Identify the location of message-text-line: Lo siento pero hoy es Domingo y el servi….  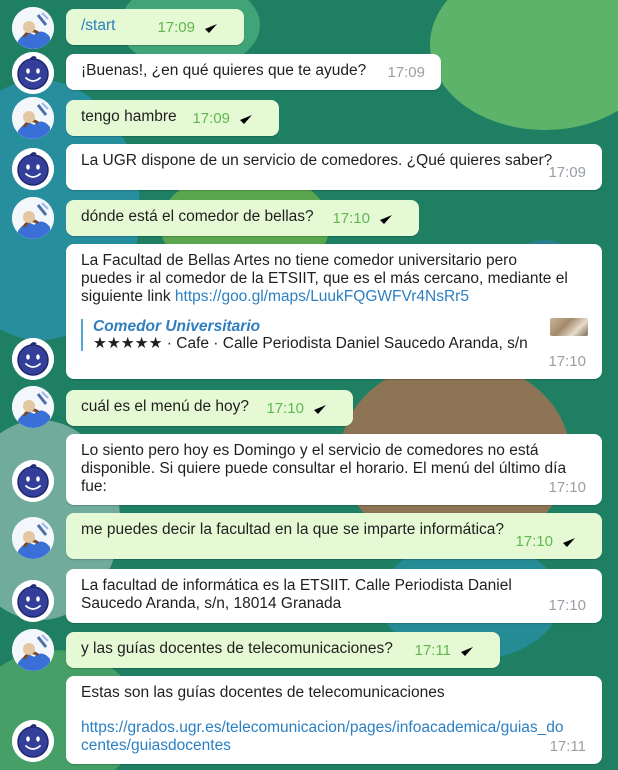
(310, 450).